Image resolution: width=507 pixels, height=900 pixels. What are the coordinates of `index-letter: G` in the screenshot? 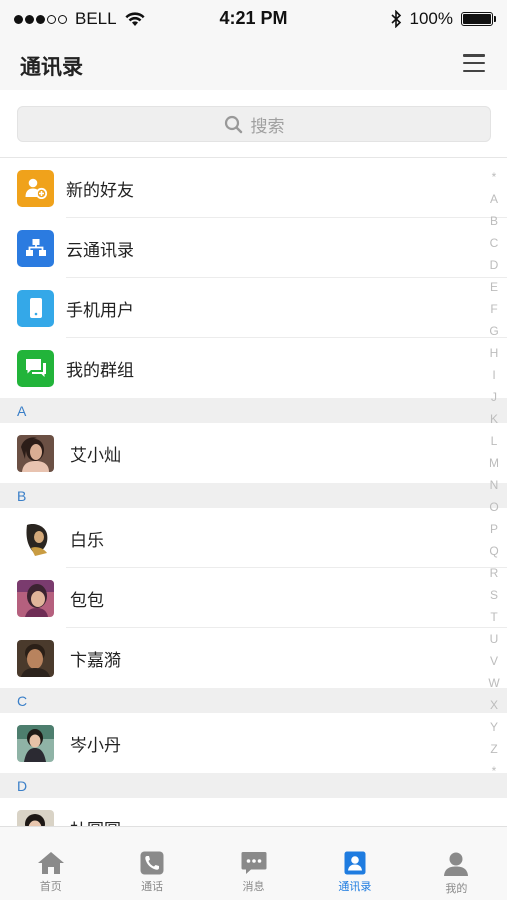 It's located at (493, 331).